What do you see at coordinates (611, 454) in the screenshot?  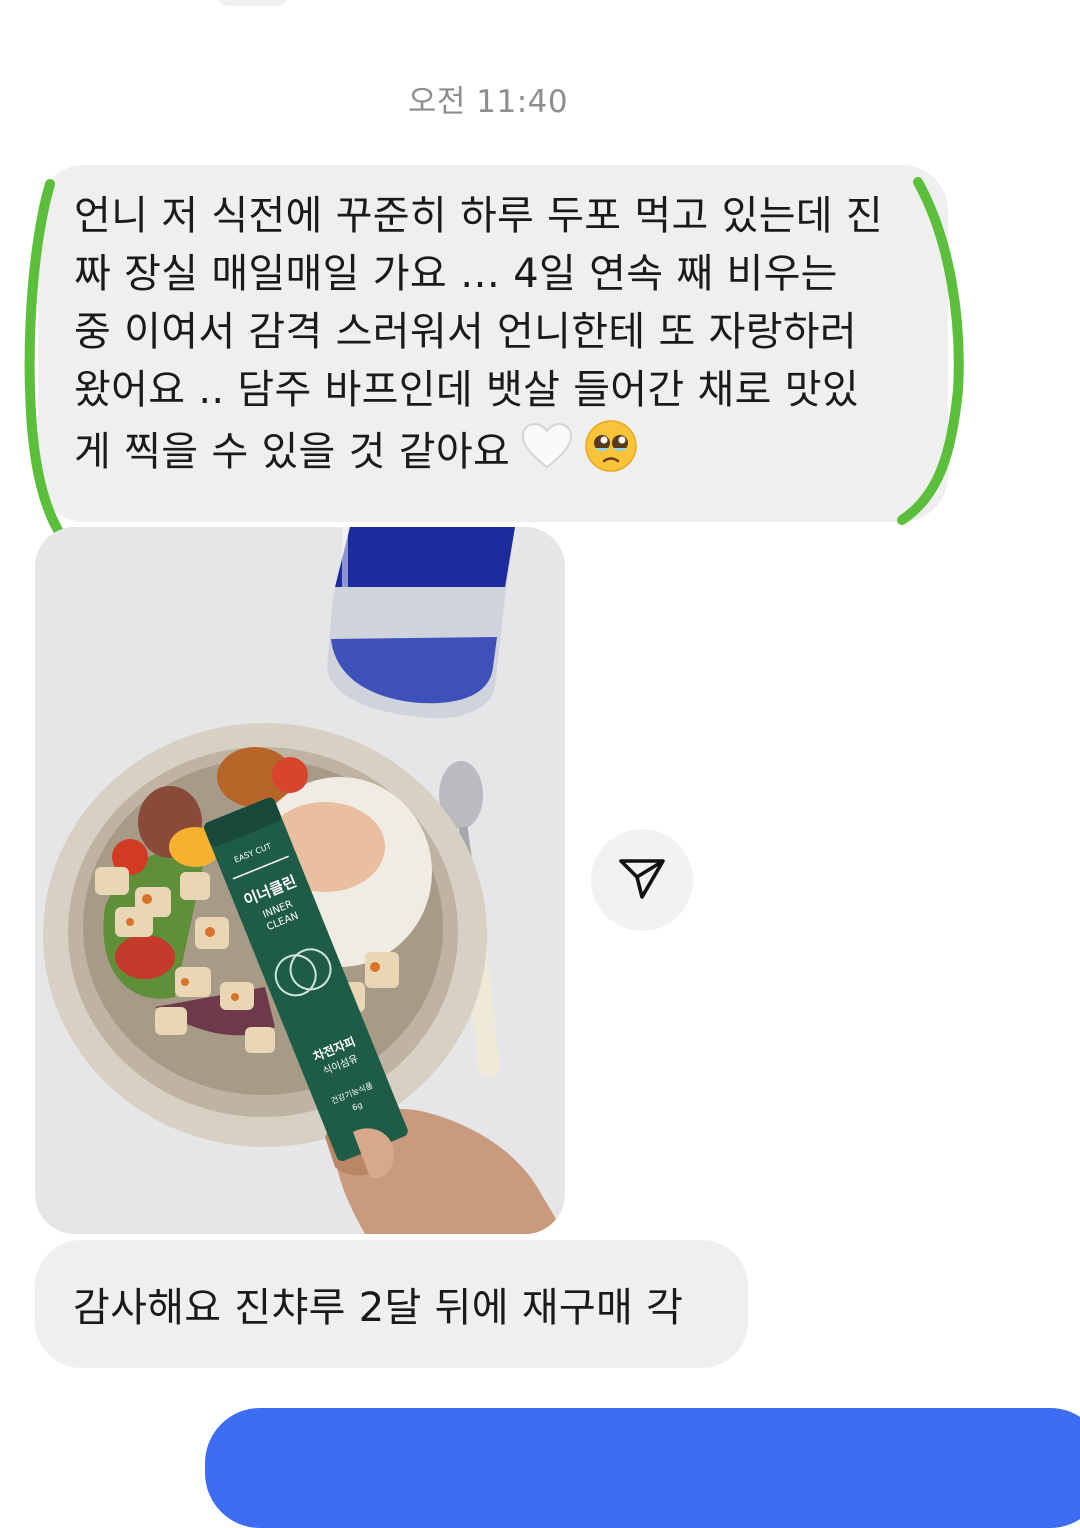 I see `pleading-face-icon` at bounding box center [611, 454].